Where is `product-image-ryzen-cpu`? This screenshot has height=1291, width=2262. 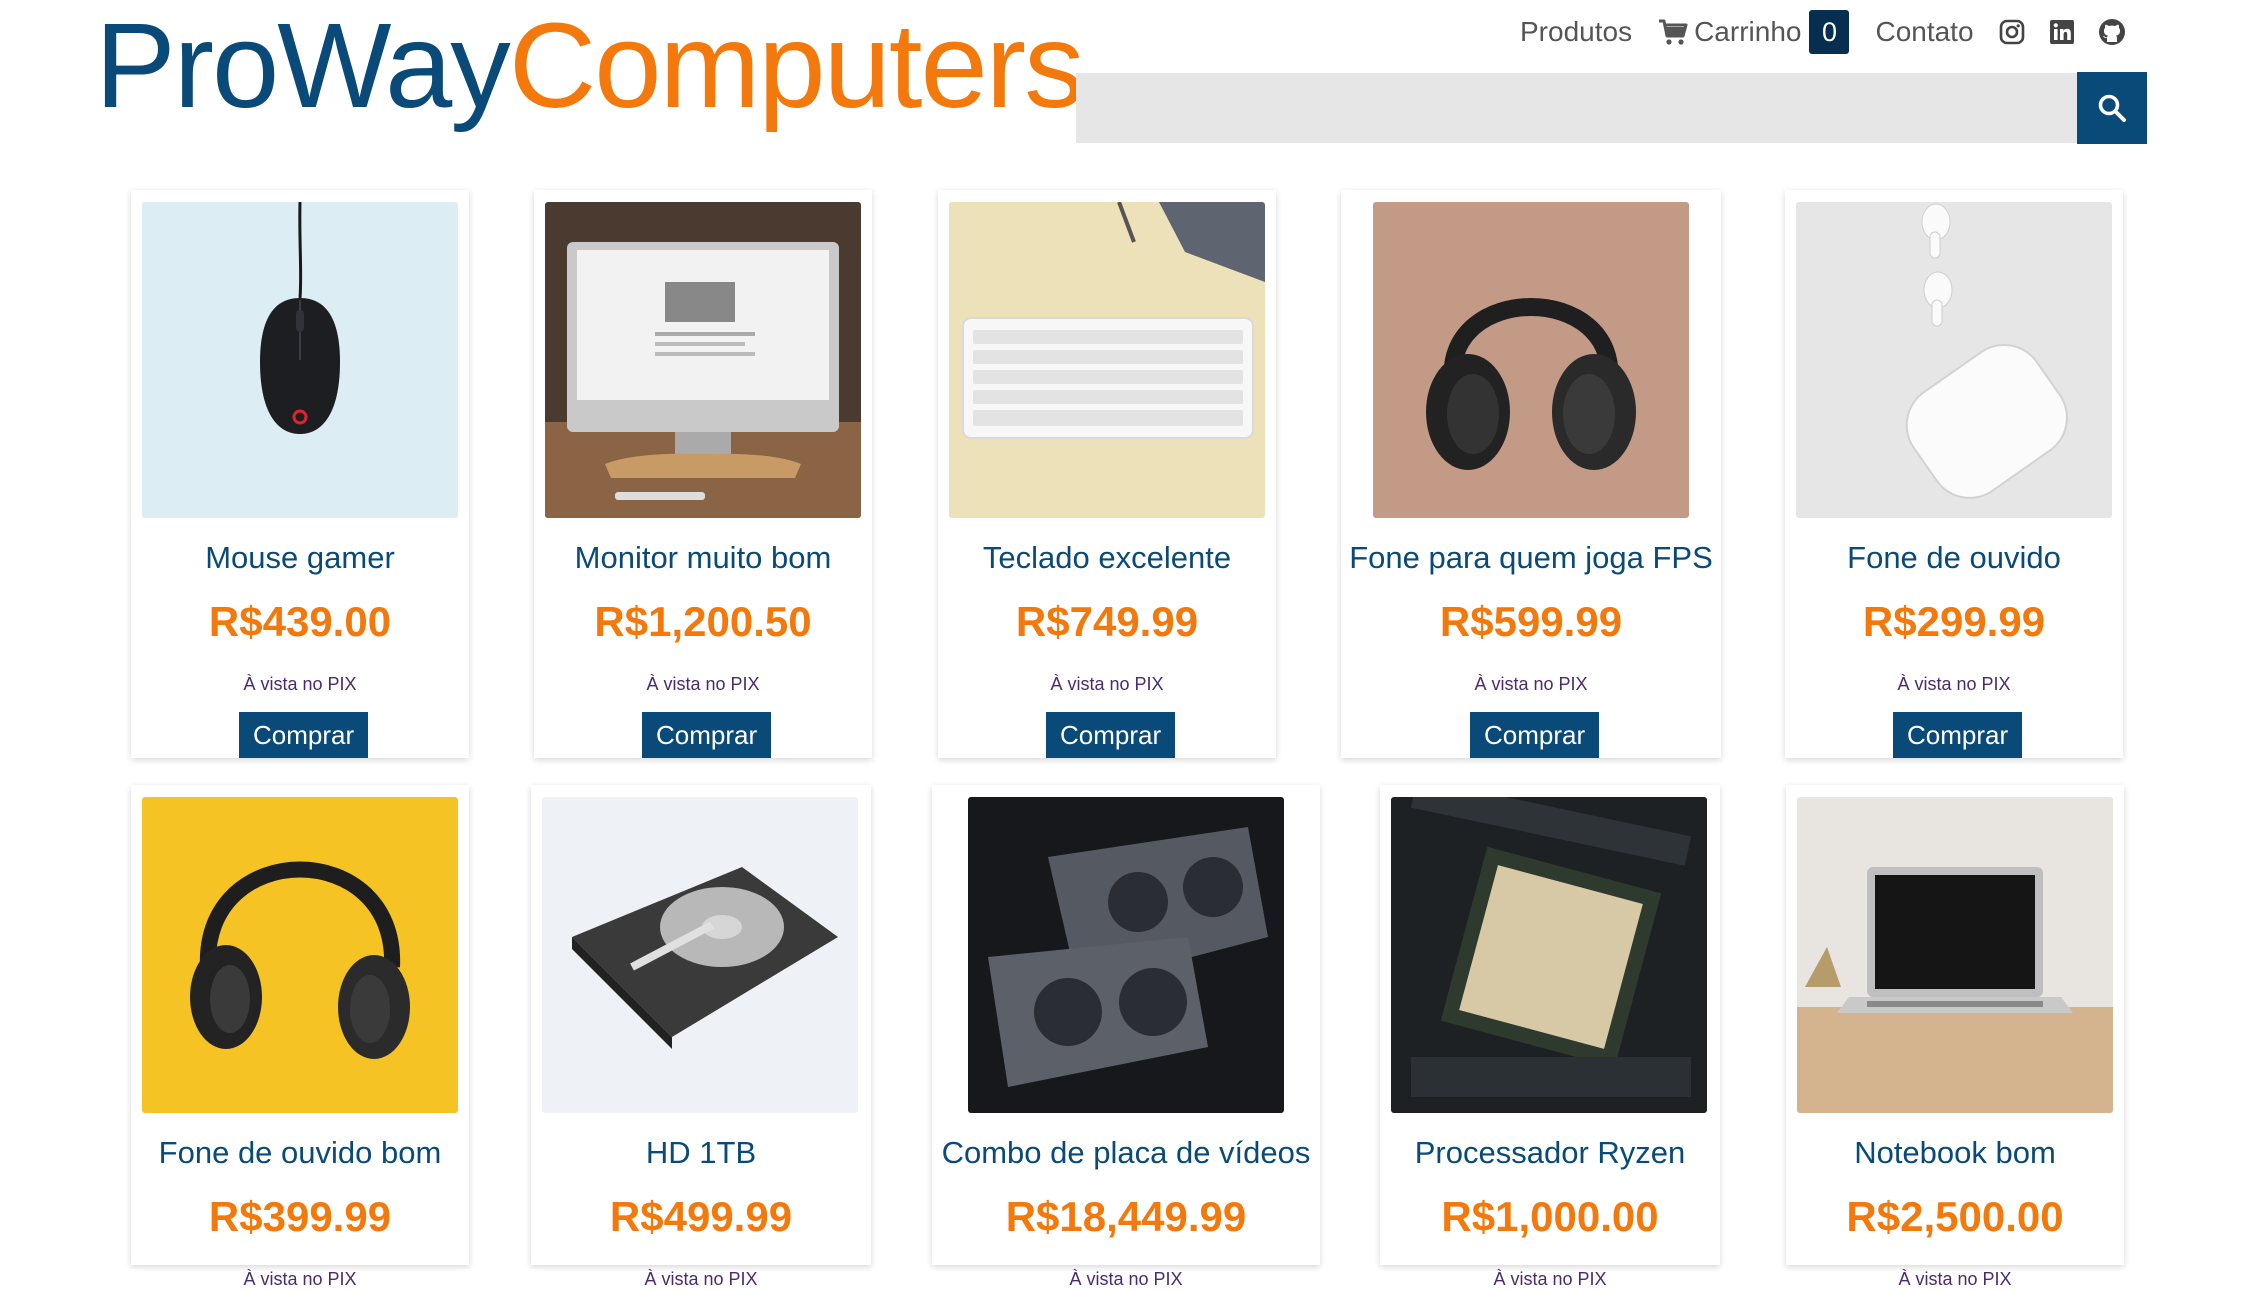
product-image-ryzen-cpu is located at coordinates (1549, 955).